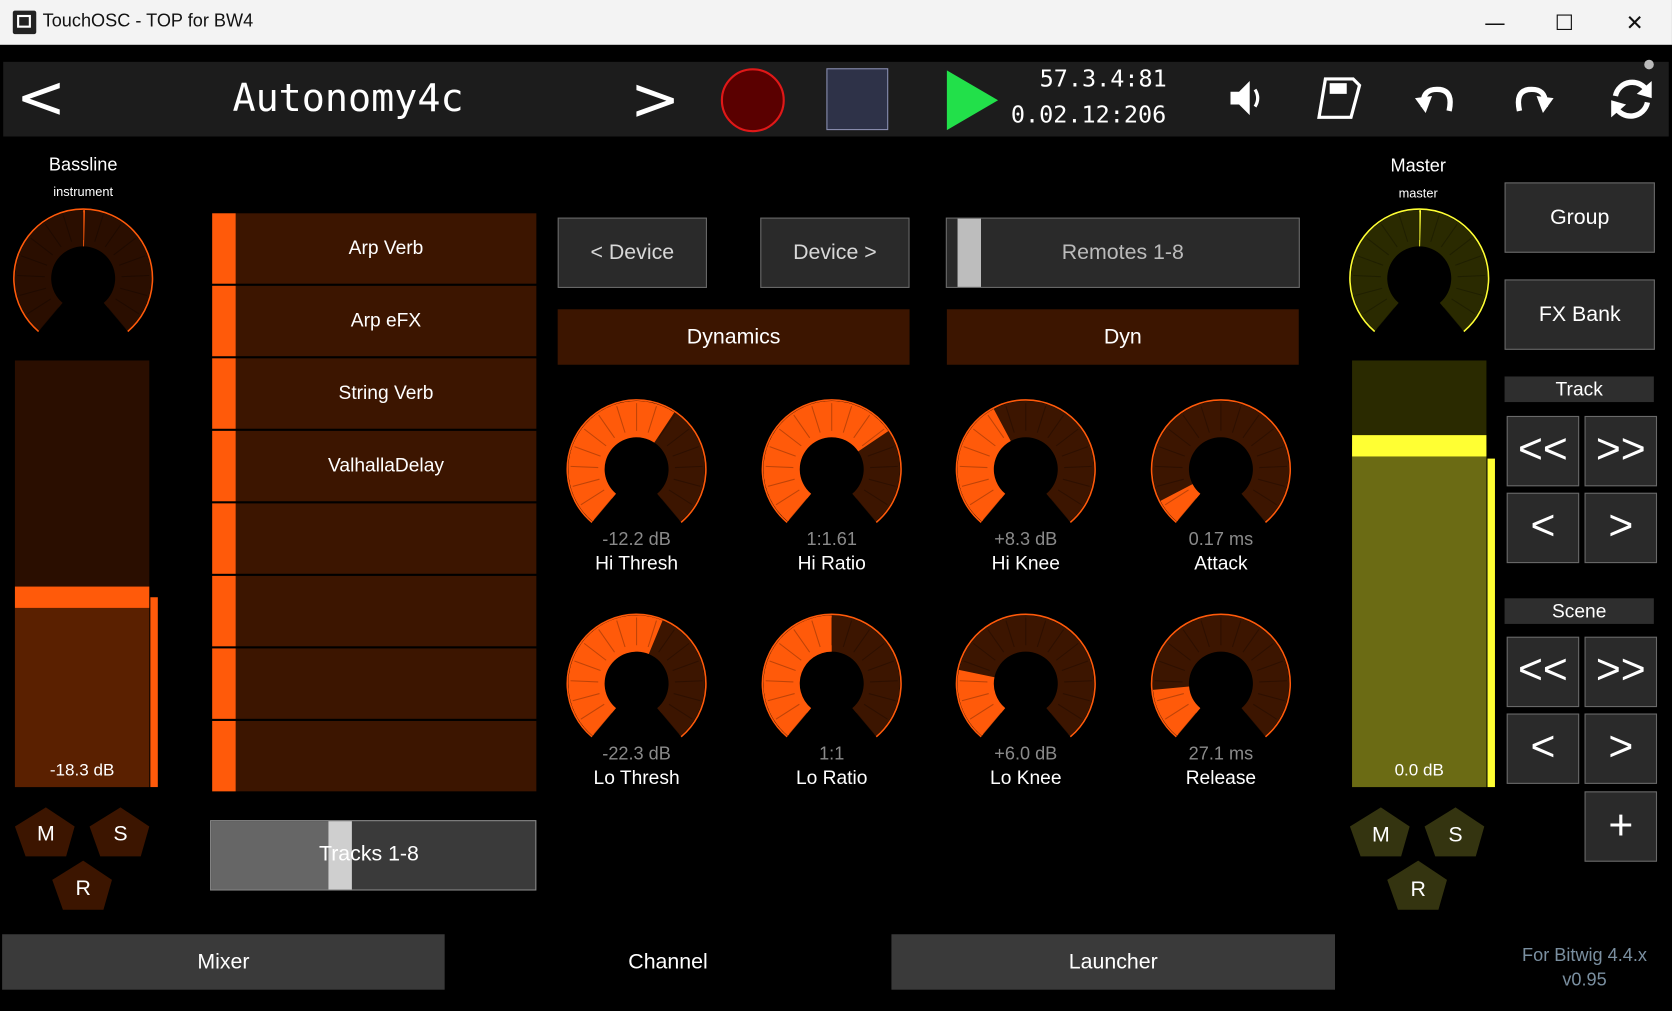 Image resolution: width=1672 pixels, height=1011 pixels. What do you see at coordinates (1419, 616) in the screenshot?
I see `master-volume-fill` at bounding box center [1419, 616].